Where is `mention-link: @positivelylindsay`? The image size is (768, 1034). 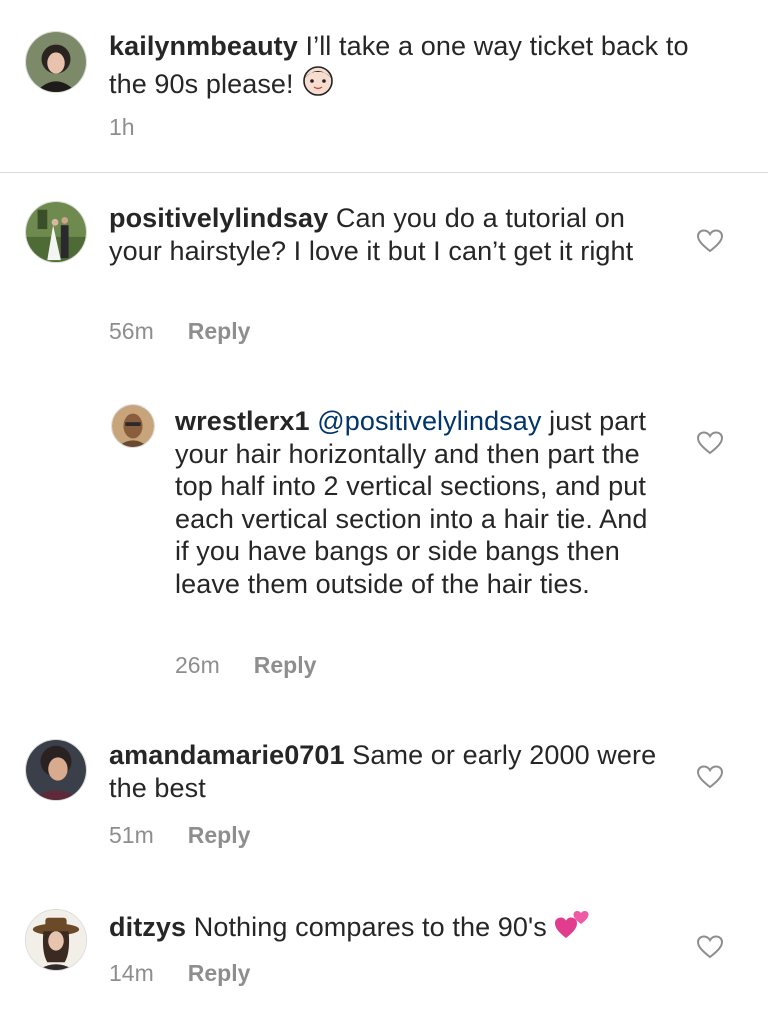
mention-link: @positivelylindsay is located at coordinates (429, 421).